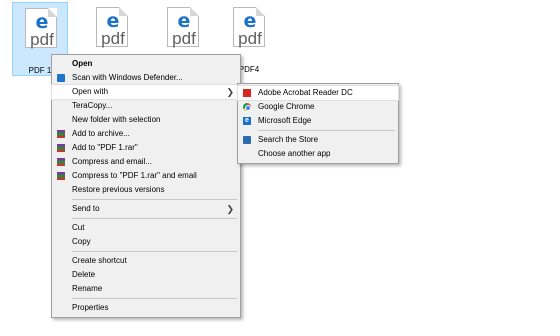 Image resolution: width=560 pixels, height=336 pixels. What do you see at coordinates (318, 154) in the screenshot?
I see `submenu-item-choose: Choose another app` at bounding box center [318, 154].